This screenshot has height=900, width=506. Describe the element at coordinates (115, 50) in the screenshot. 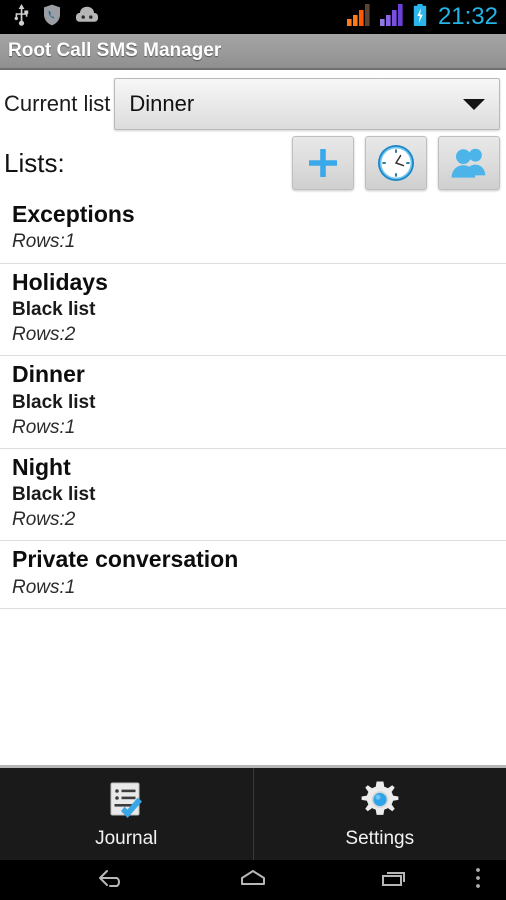

I see `page-title: Root Call SMS Manager` at that location.